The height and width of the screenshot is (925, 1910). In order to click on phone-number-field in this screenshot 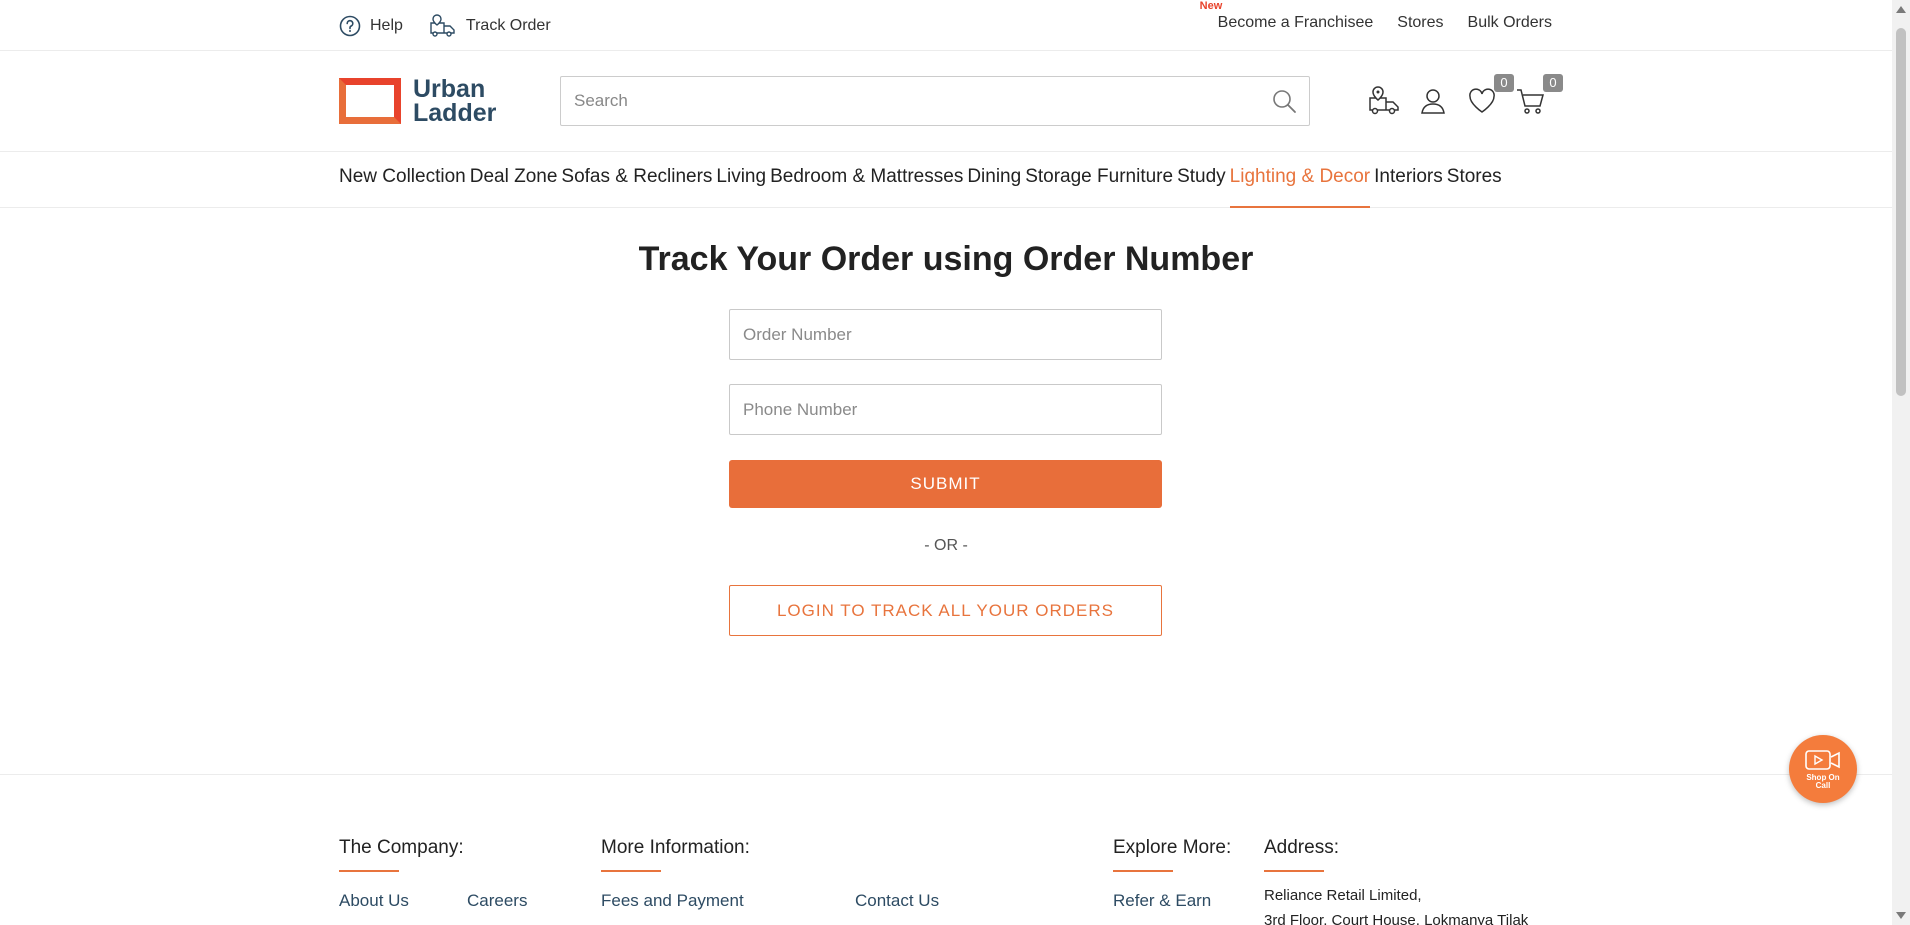, I will do `click(945, 409)`.